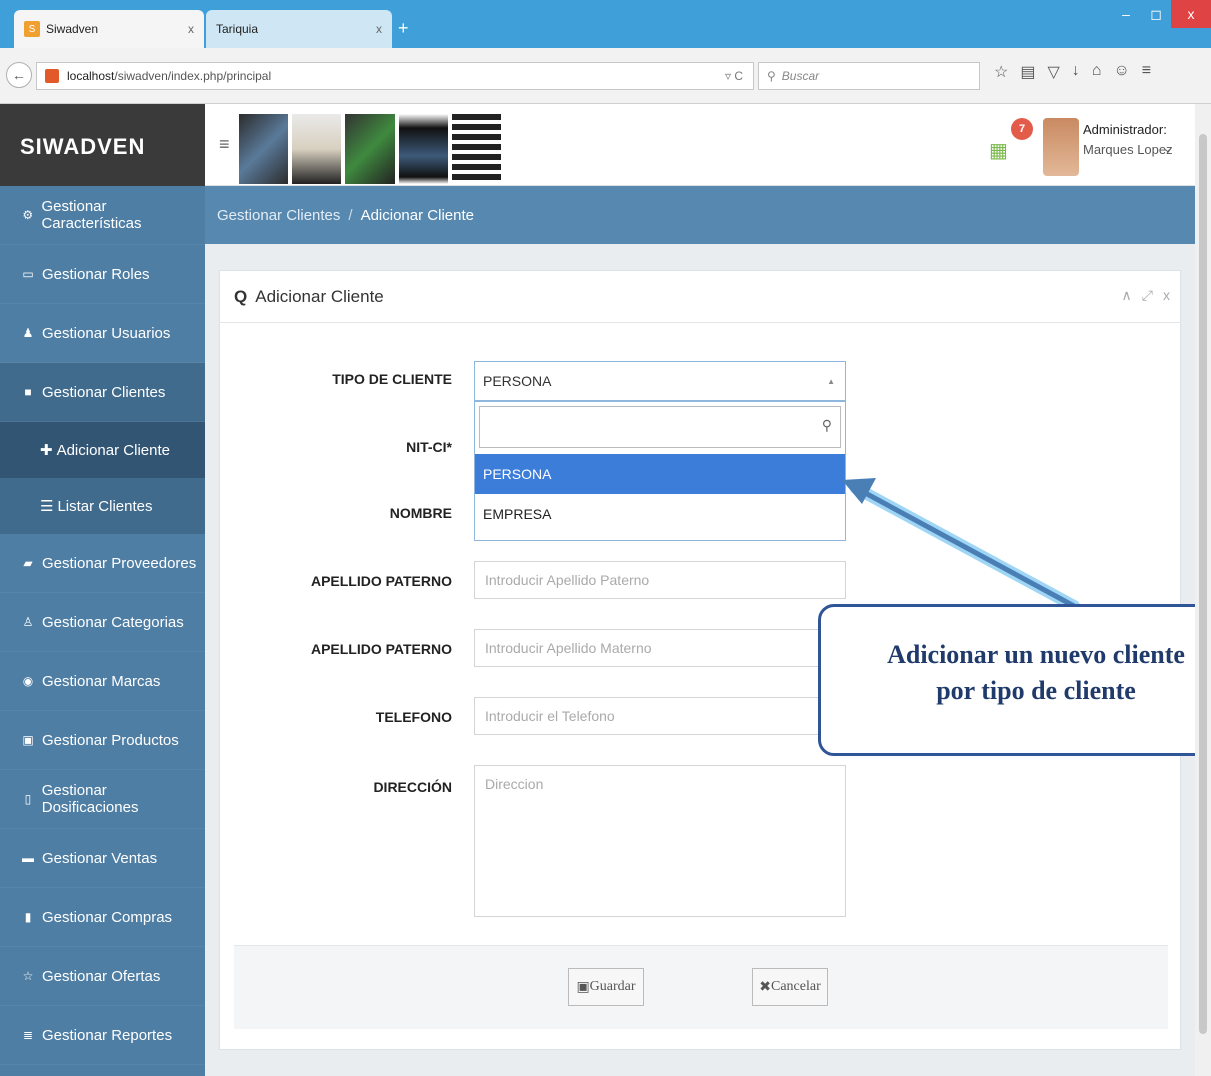 The width and height of the screenshot is (1211, 1076). Describe the element at coordinates (1022, 129) in the screenshot. I see `notification-badge: 7` at that location.